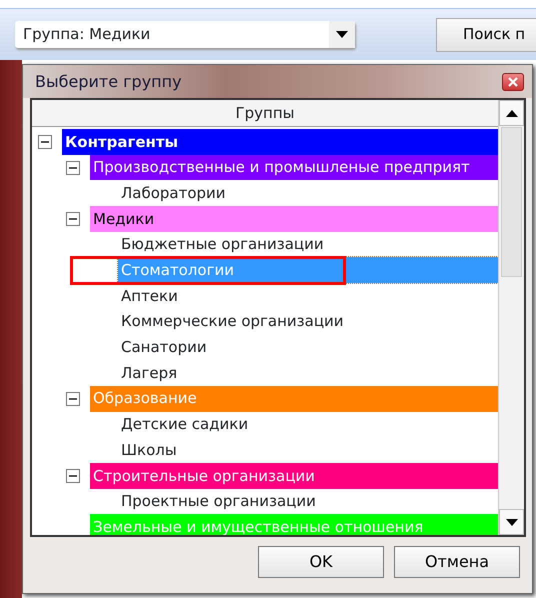 The image size is (536, 598). I want to click on close-icon, so click(513, 81).